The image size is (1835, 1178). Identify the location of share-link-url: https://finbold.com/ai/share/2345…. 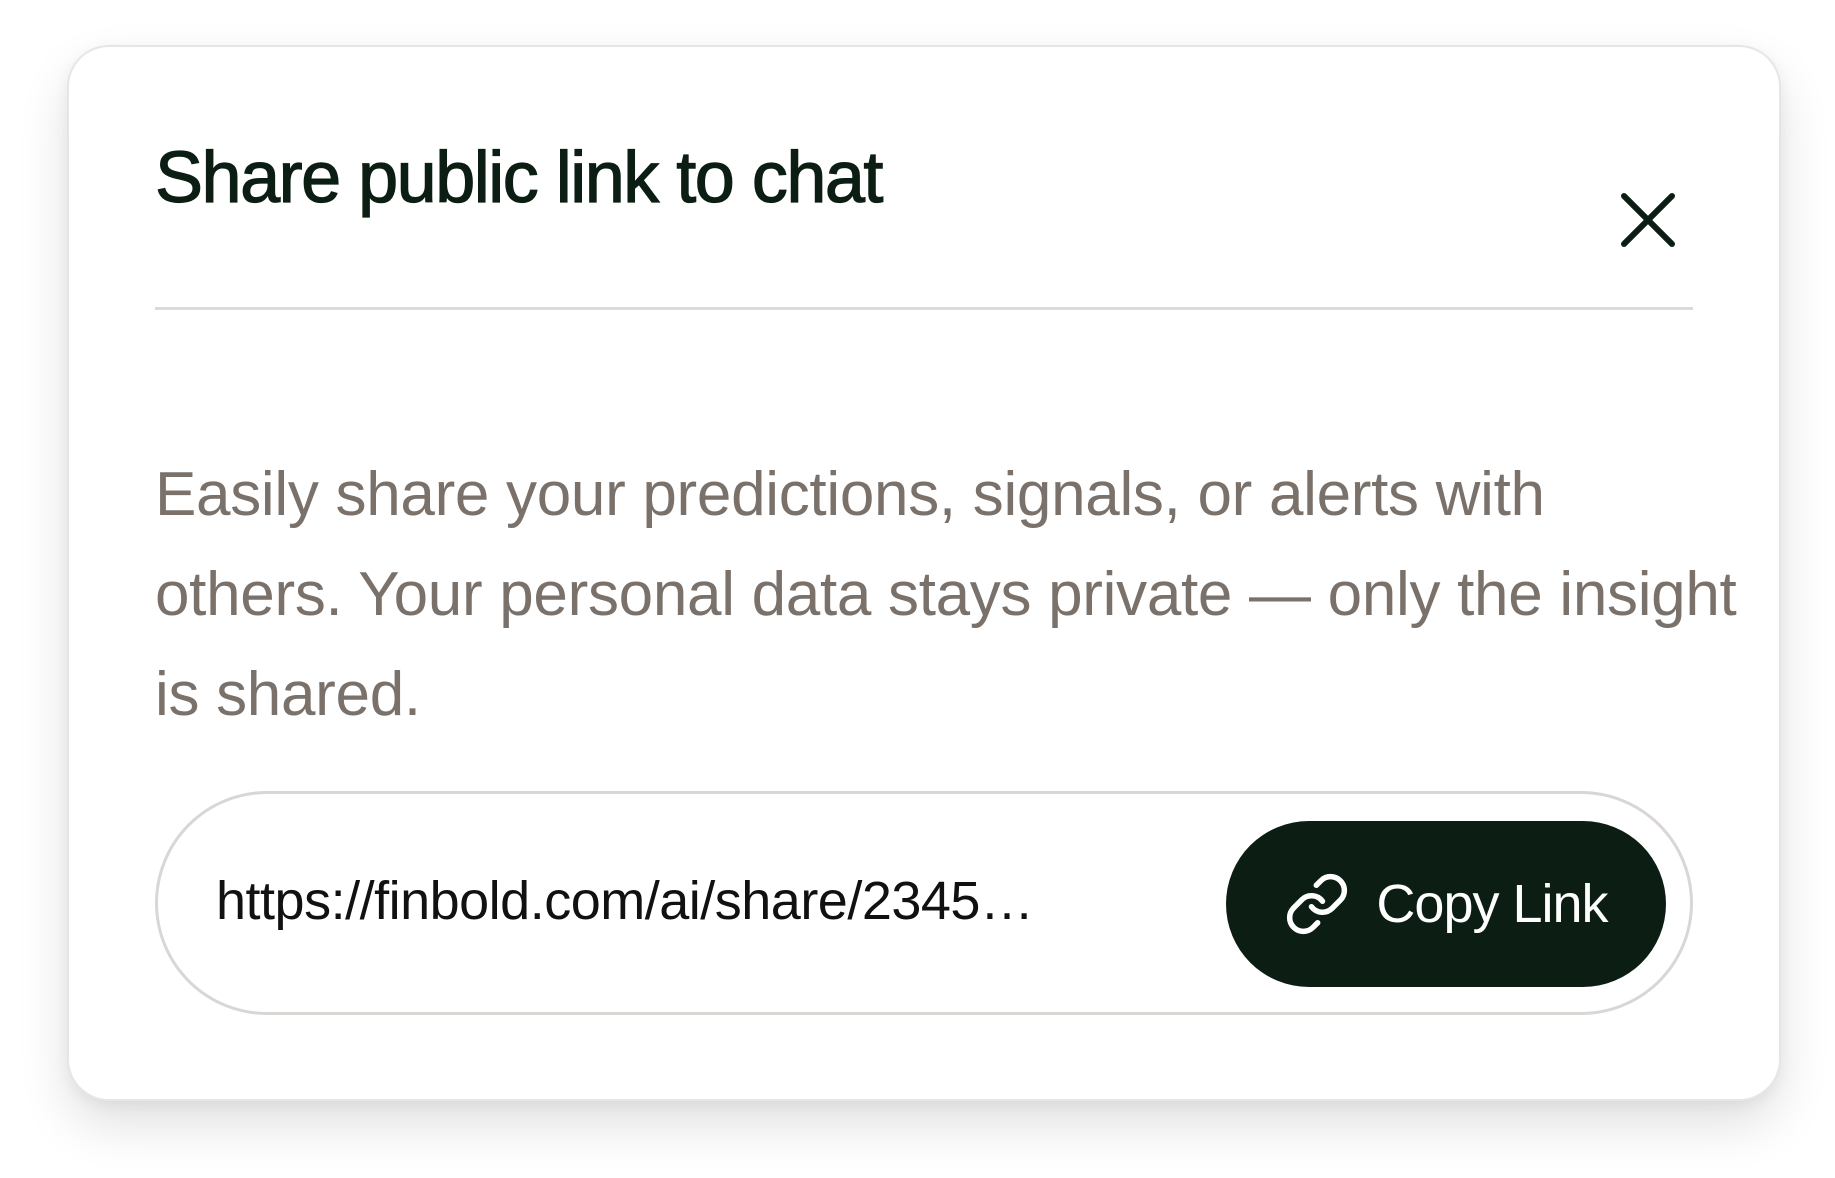
(721, 901).